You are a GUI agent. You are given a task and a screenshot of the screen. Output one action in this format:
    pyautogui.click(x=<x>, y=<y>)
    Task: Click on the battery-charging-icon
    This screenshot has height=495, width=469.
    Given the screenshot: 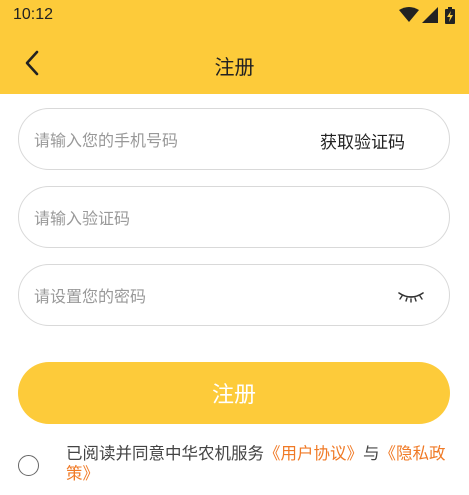 What is the action you would take?
    pyautogui.click(x=450, y=15)
    